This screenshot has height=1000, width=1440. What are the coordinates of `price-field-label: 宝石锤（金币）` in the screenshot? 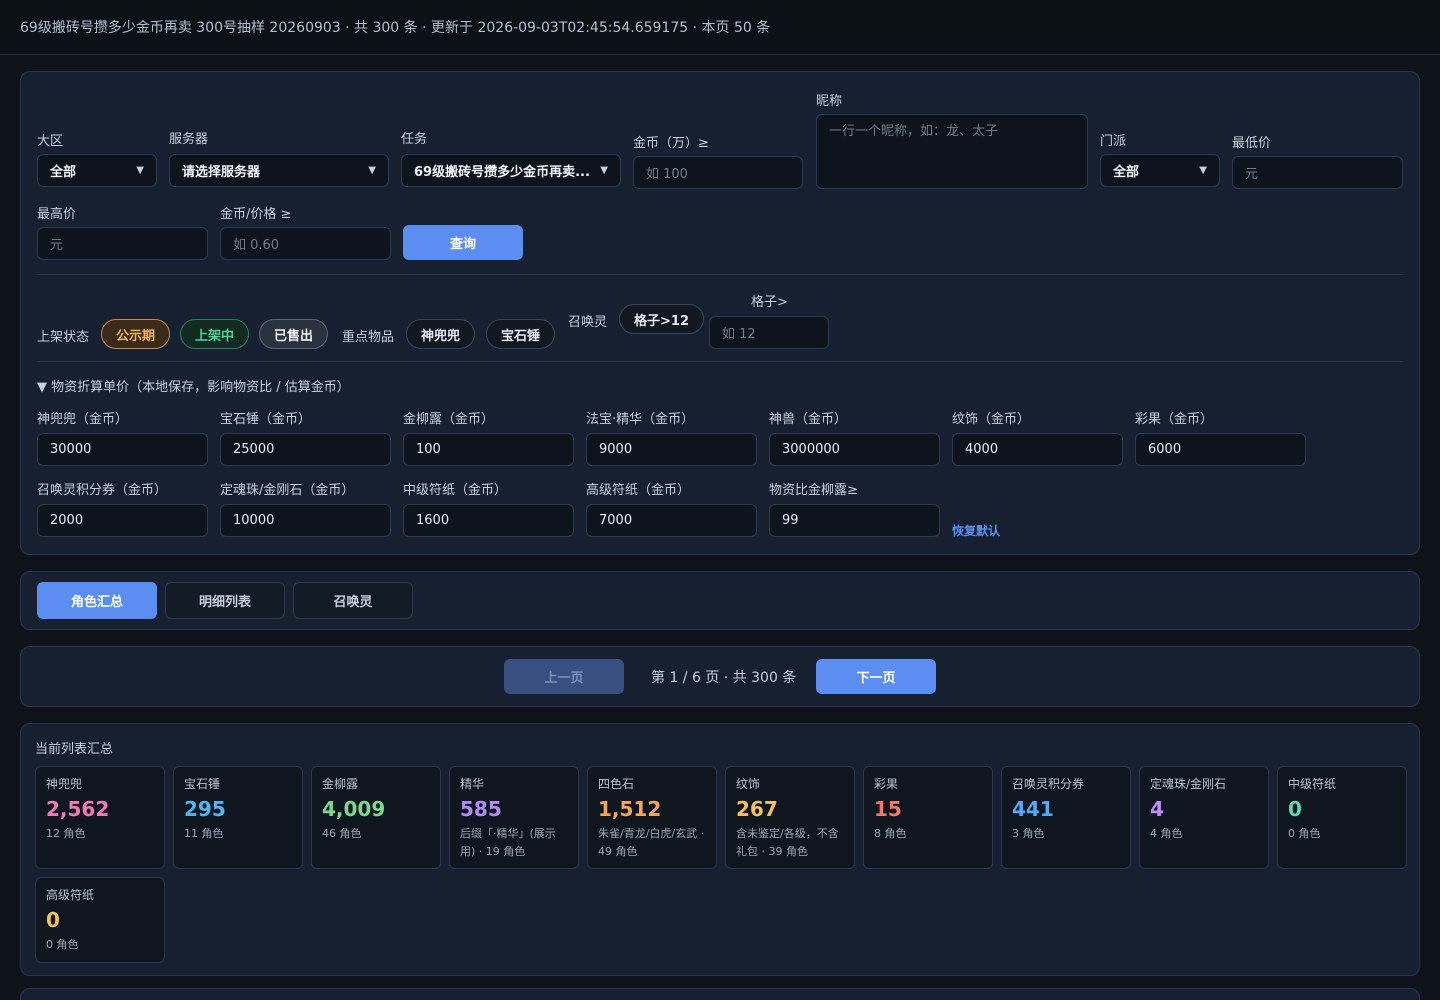 It's located at (266, 419).